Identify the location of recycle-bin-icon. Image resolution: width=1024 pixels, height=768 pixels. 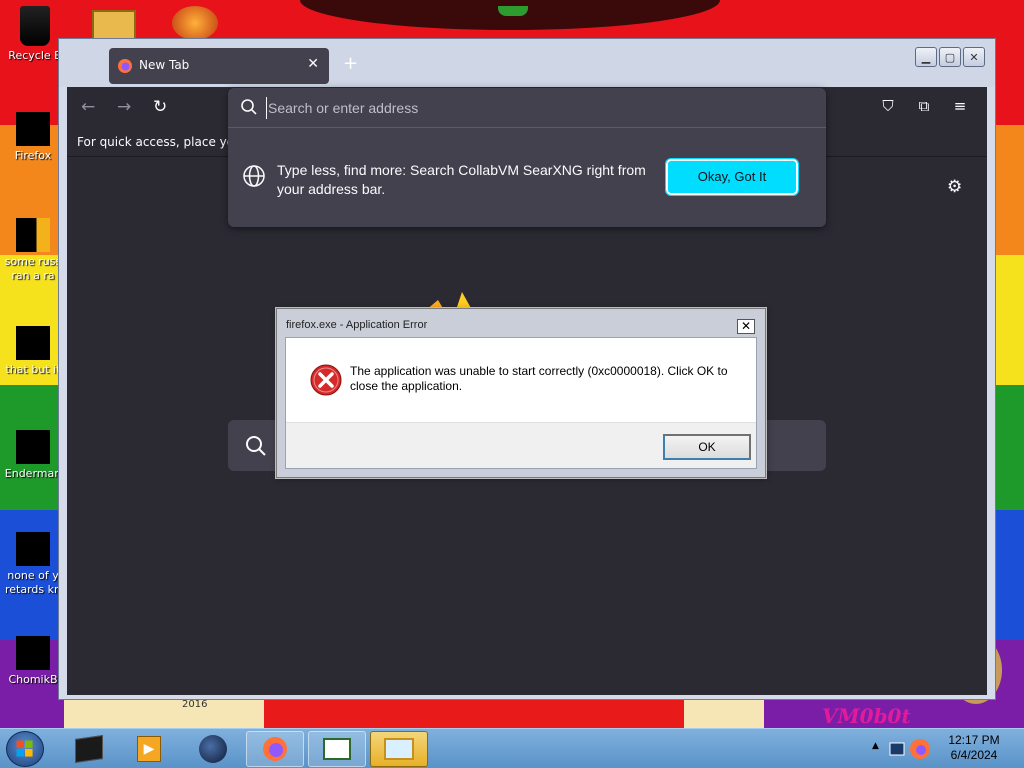
(35, 26).